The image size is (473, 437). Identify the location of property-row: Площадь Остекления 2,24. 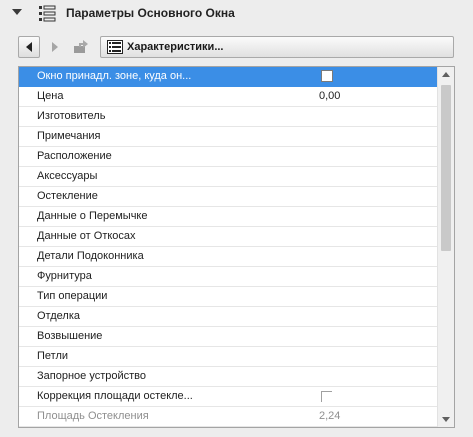
(228, 417).